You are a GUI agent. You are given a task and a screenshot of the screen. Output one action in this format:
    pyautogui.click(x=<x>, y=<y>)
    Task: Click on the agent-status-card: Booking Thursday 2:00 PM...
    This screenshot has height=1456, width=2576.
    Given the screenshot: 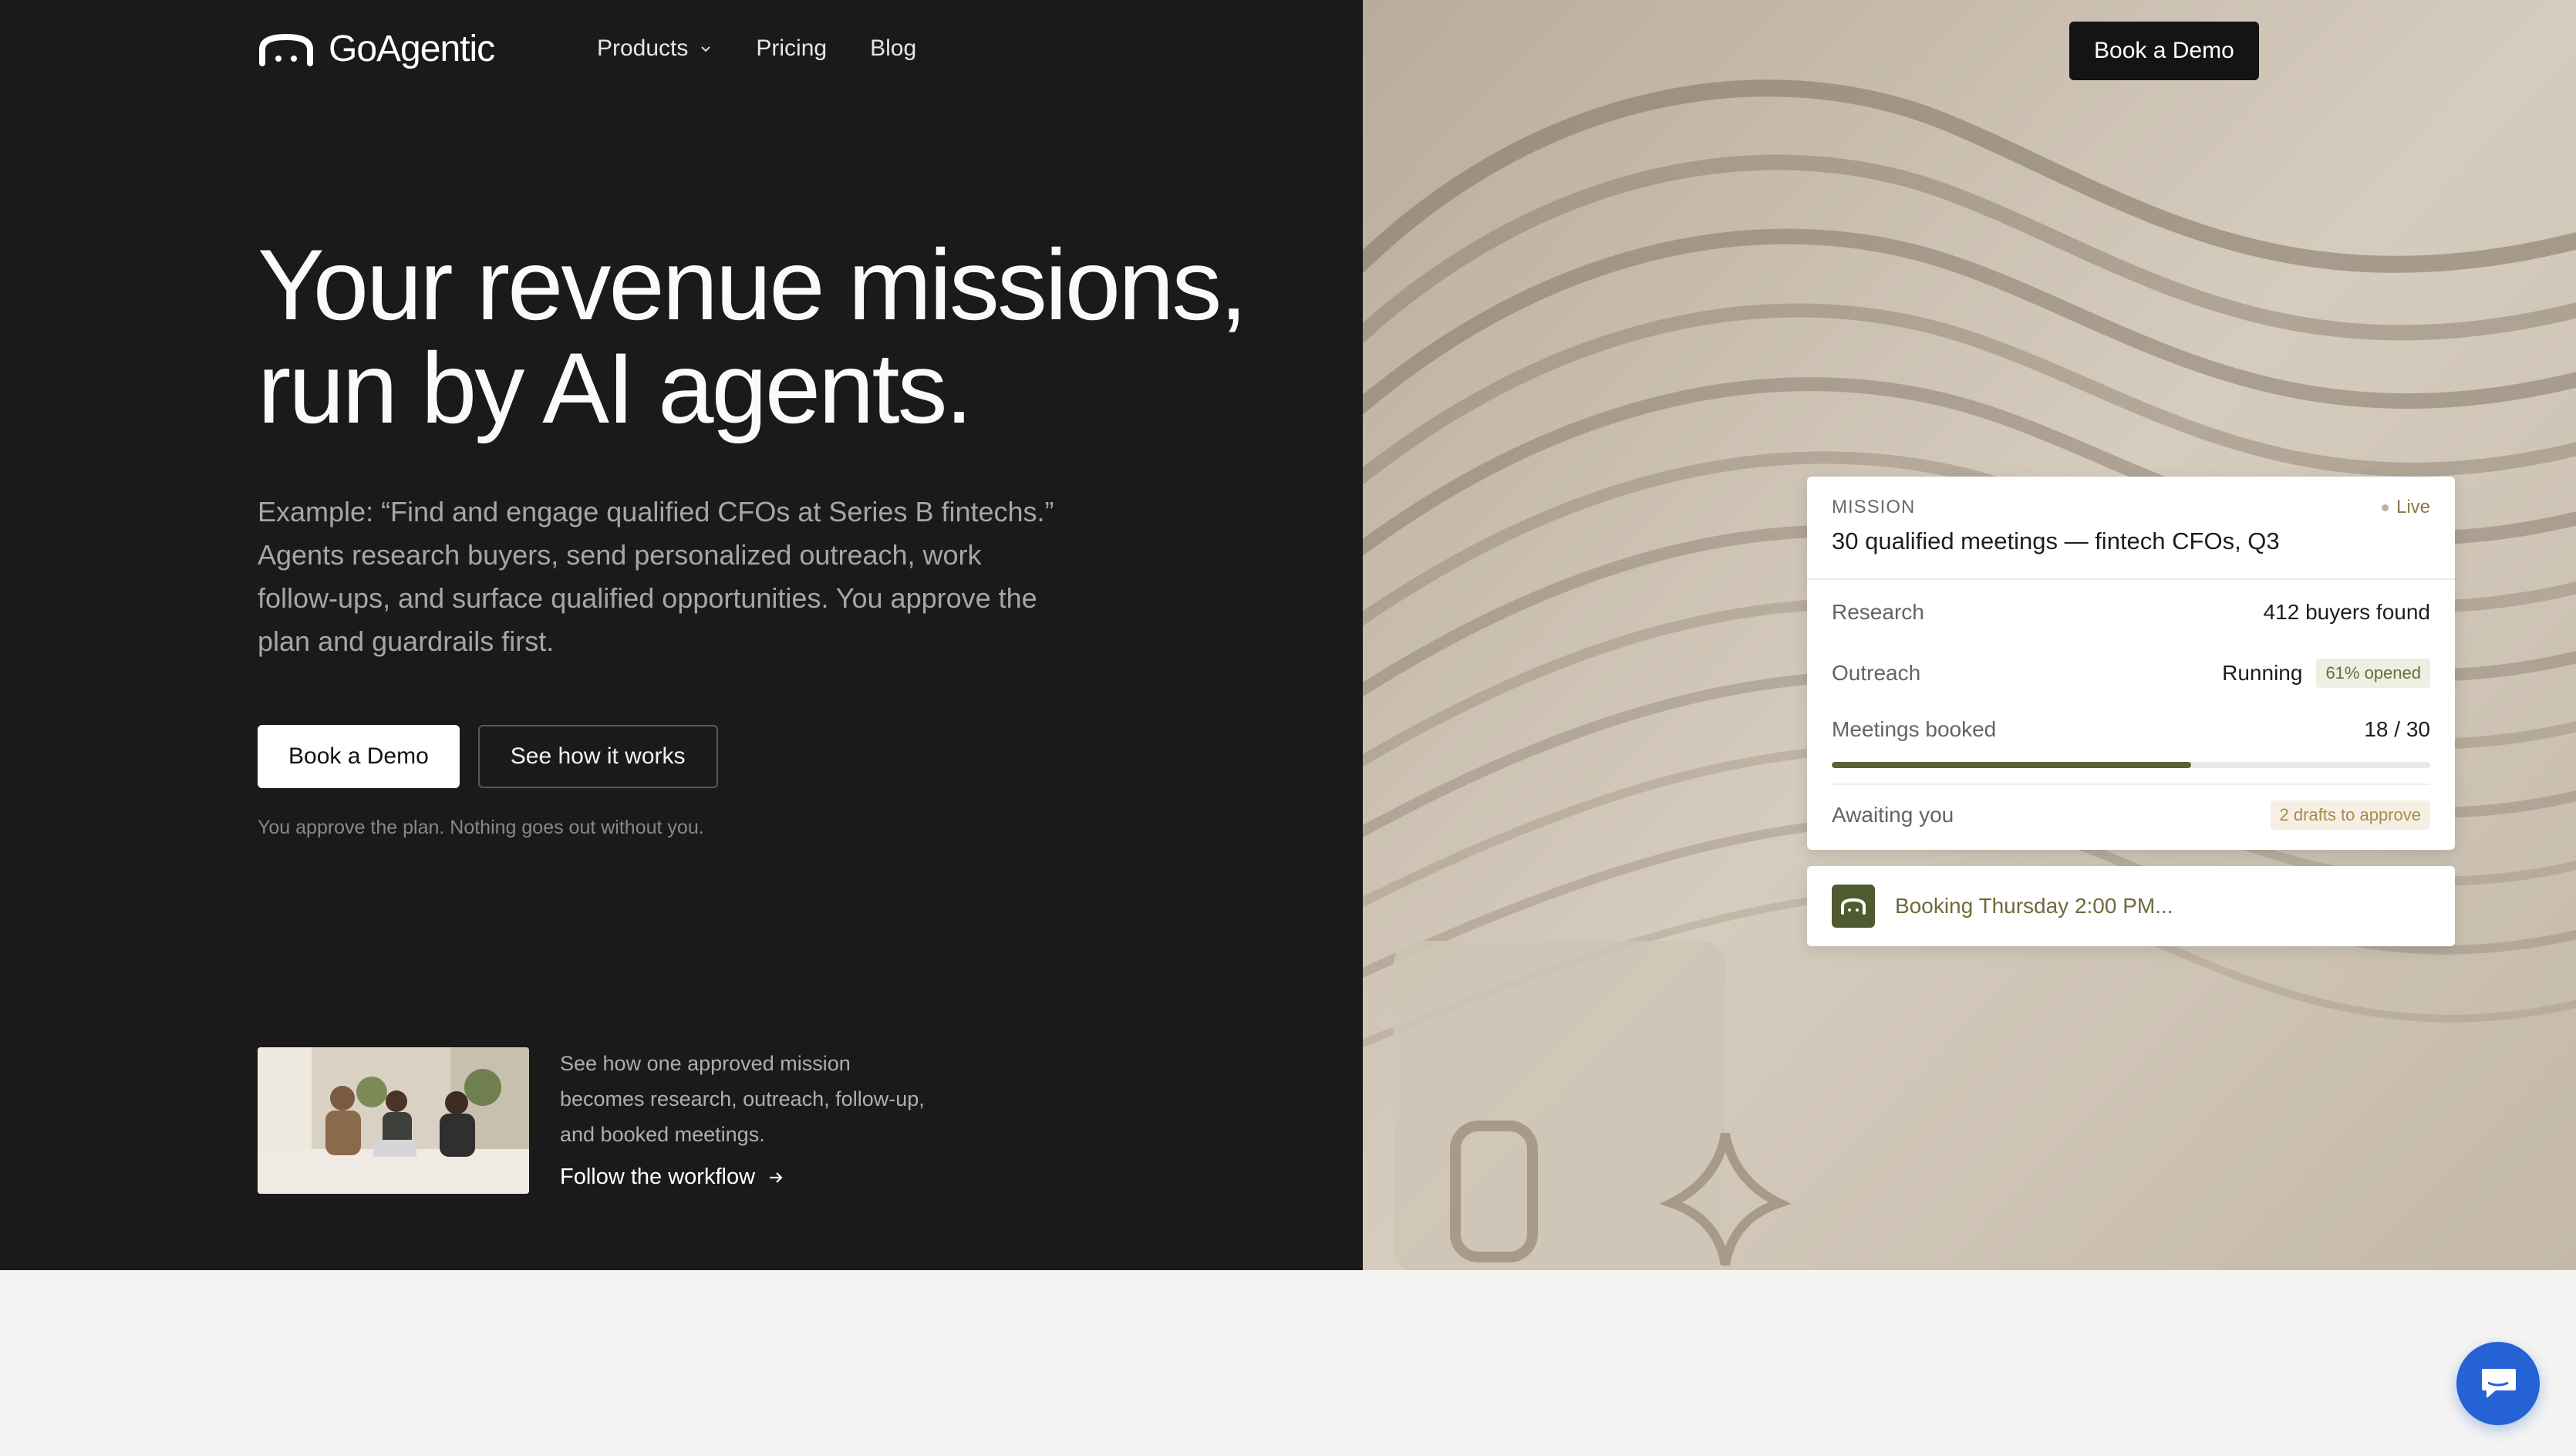 What is the action you would take?
    pyautogui.click(x=2131, y=906)
    